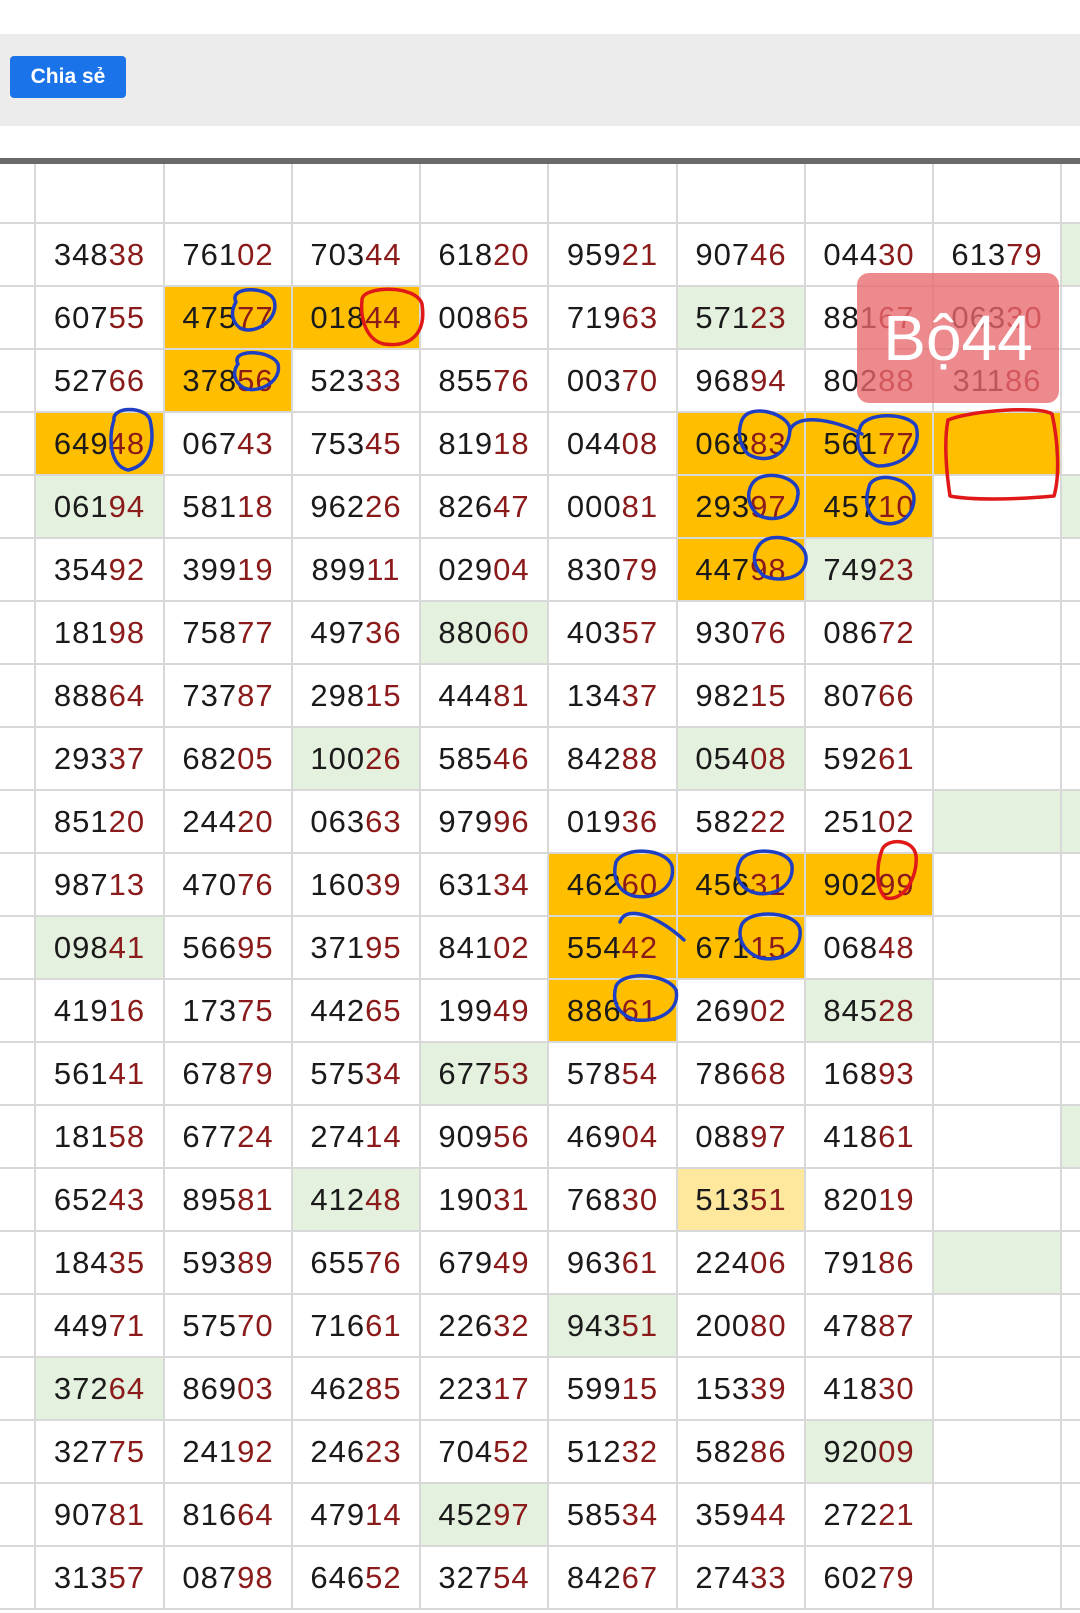 Image resolution: width=1080 pixels, height=1613 pixels. I want to click on result-cell: 671 15, so click(742, 948).